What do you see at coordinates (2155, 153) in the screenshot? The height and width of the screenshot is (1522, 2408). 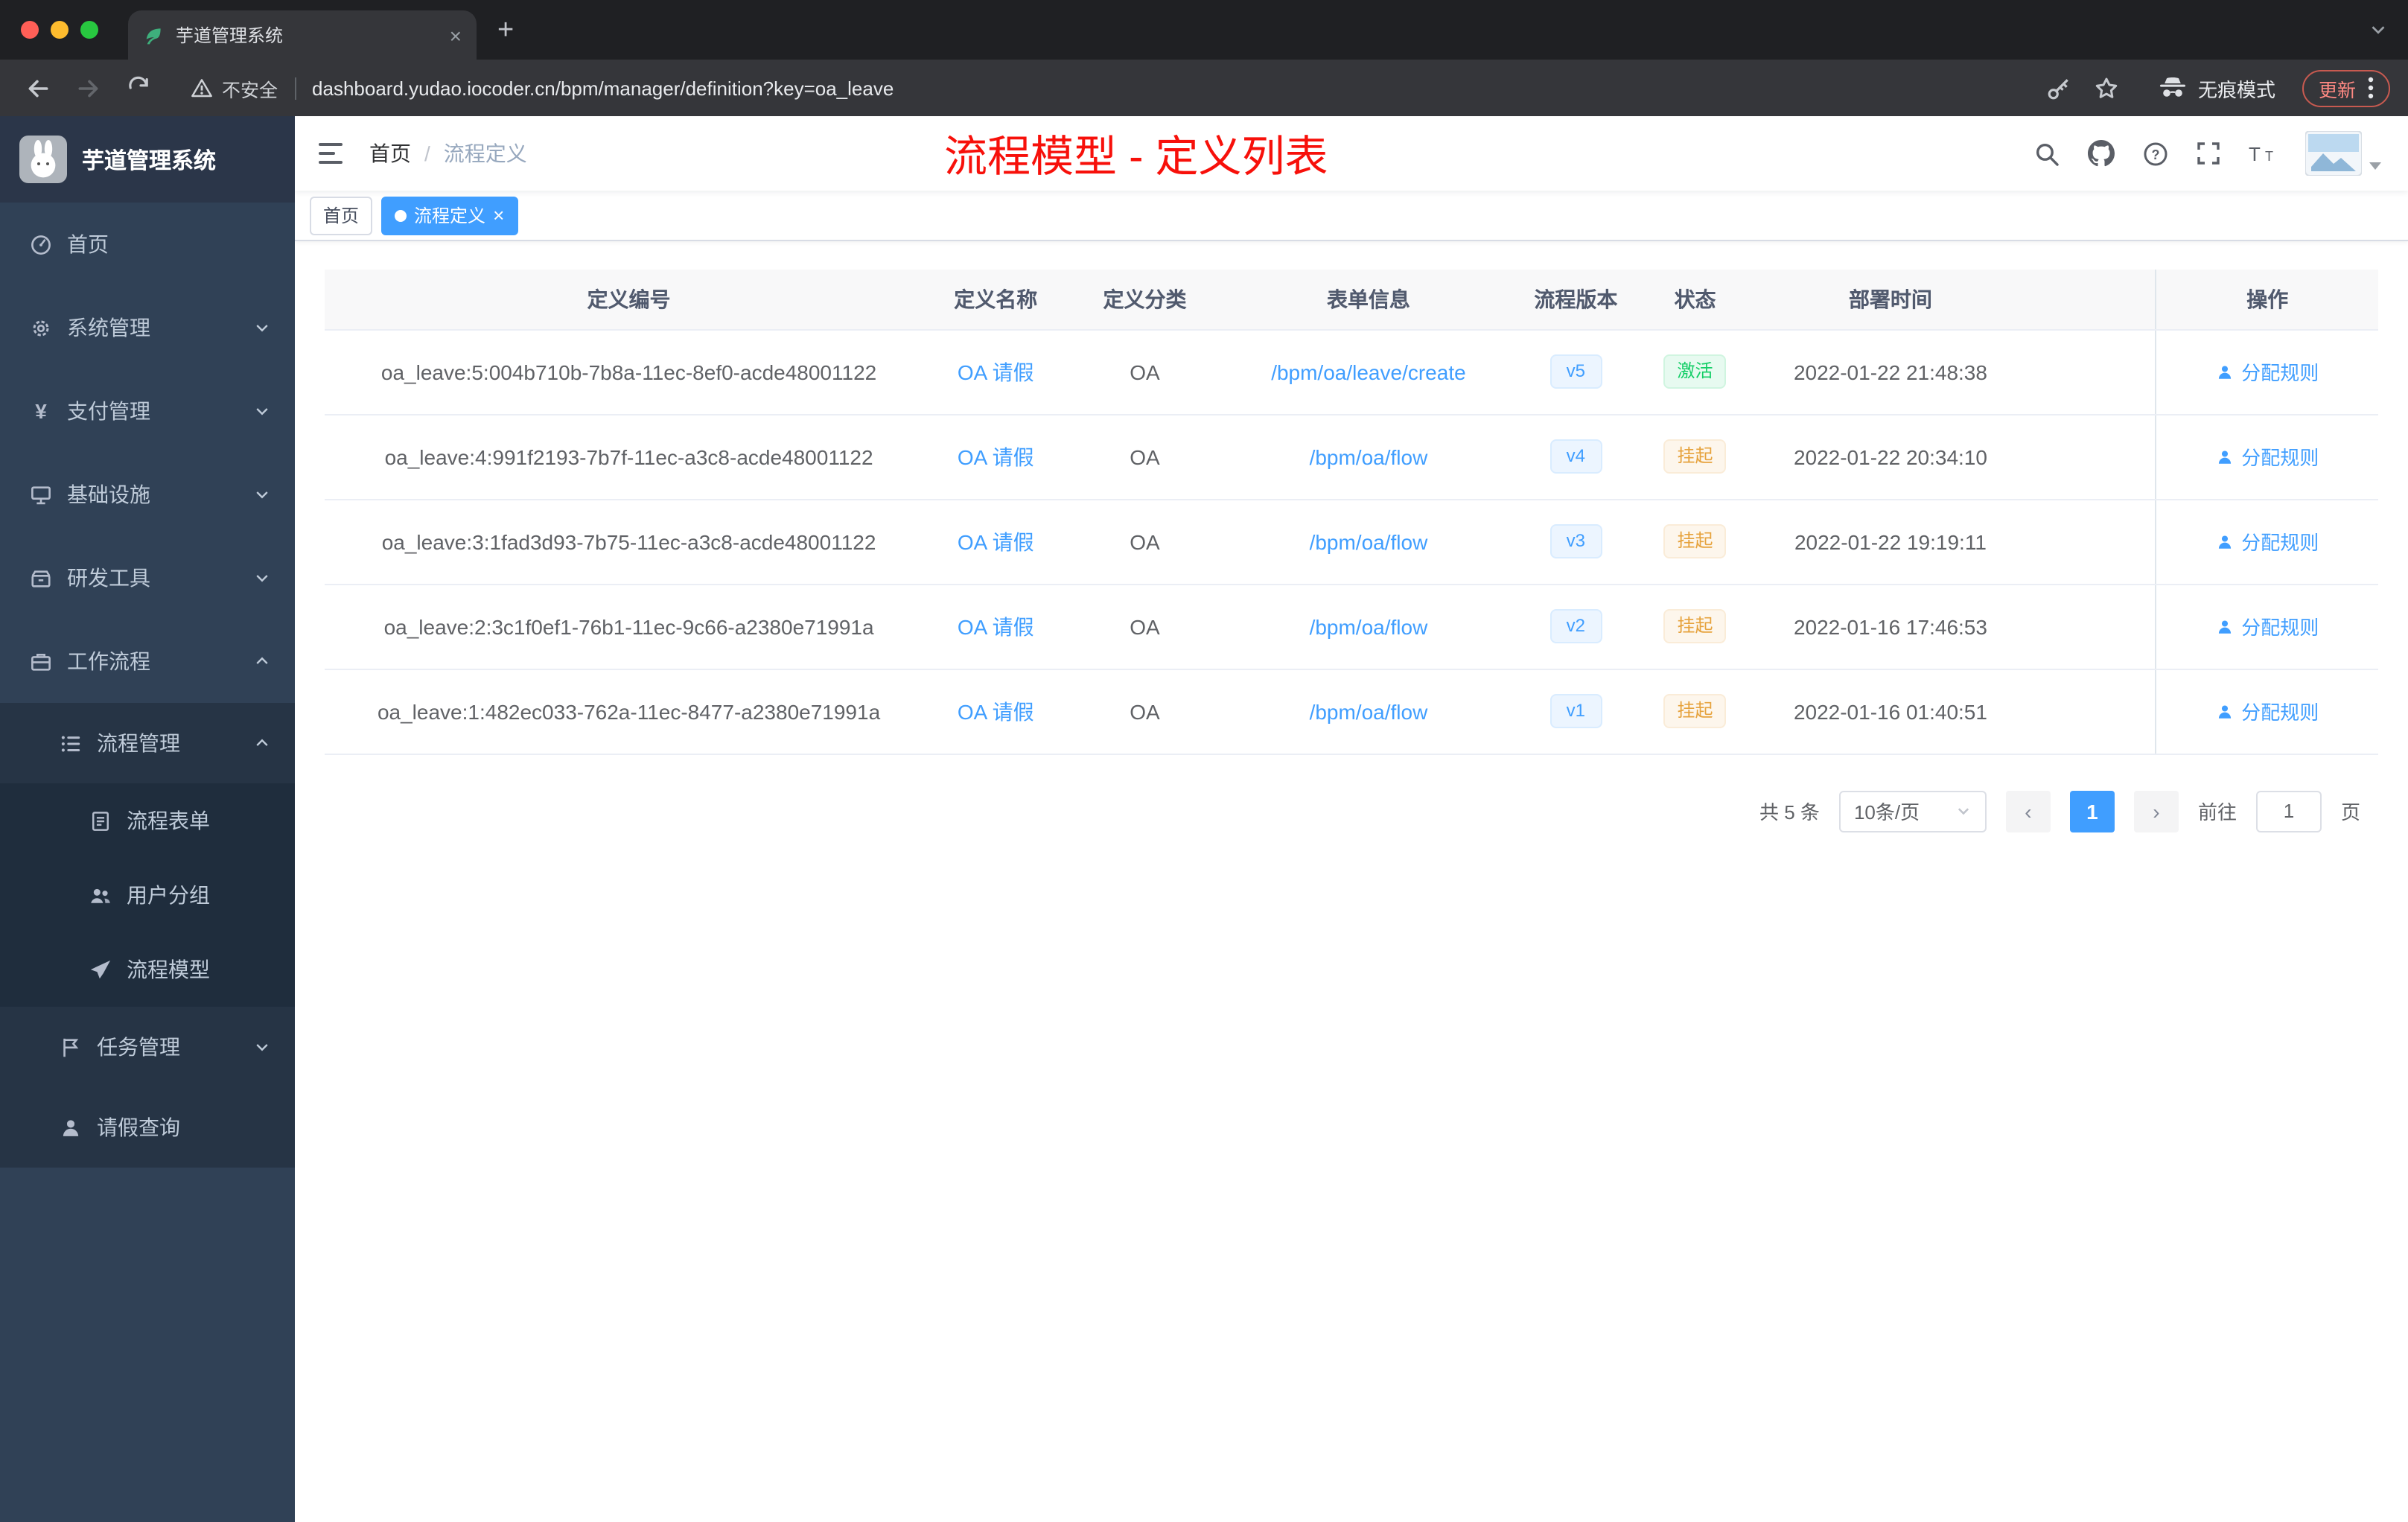 I see `help-icon: ?` at bounding box center [2155, 153].